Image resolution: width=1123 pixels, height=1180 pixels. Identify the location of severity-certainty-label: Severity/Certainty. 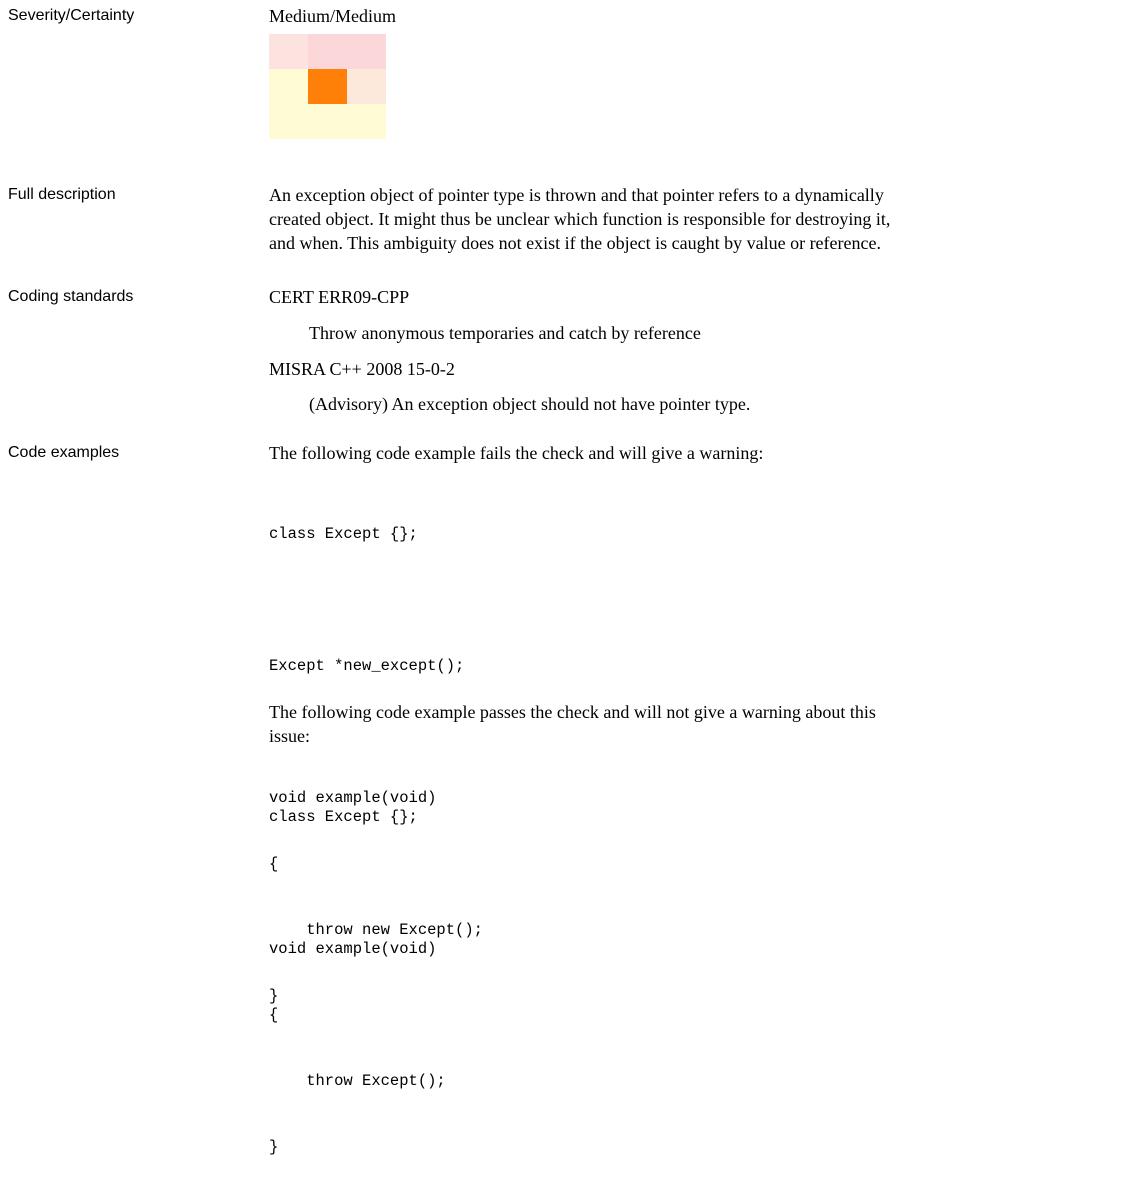
(71, 15).